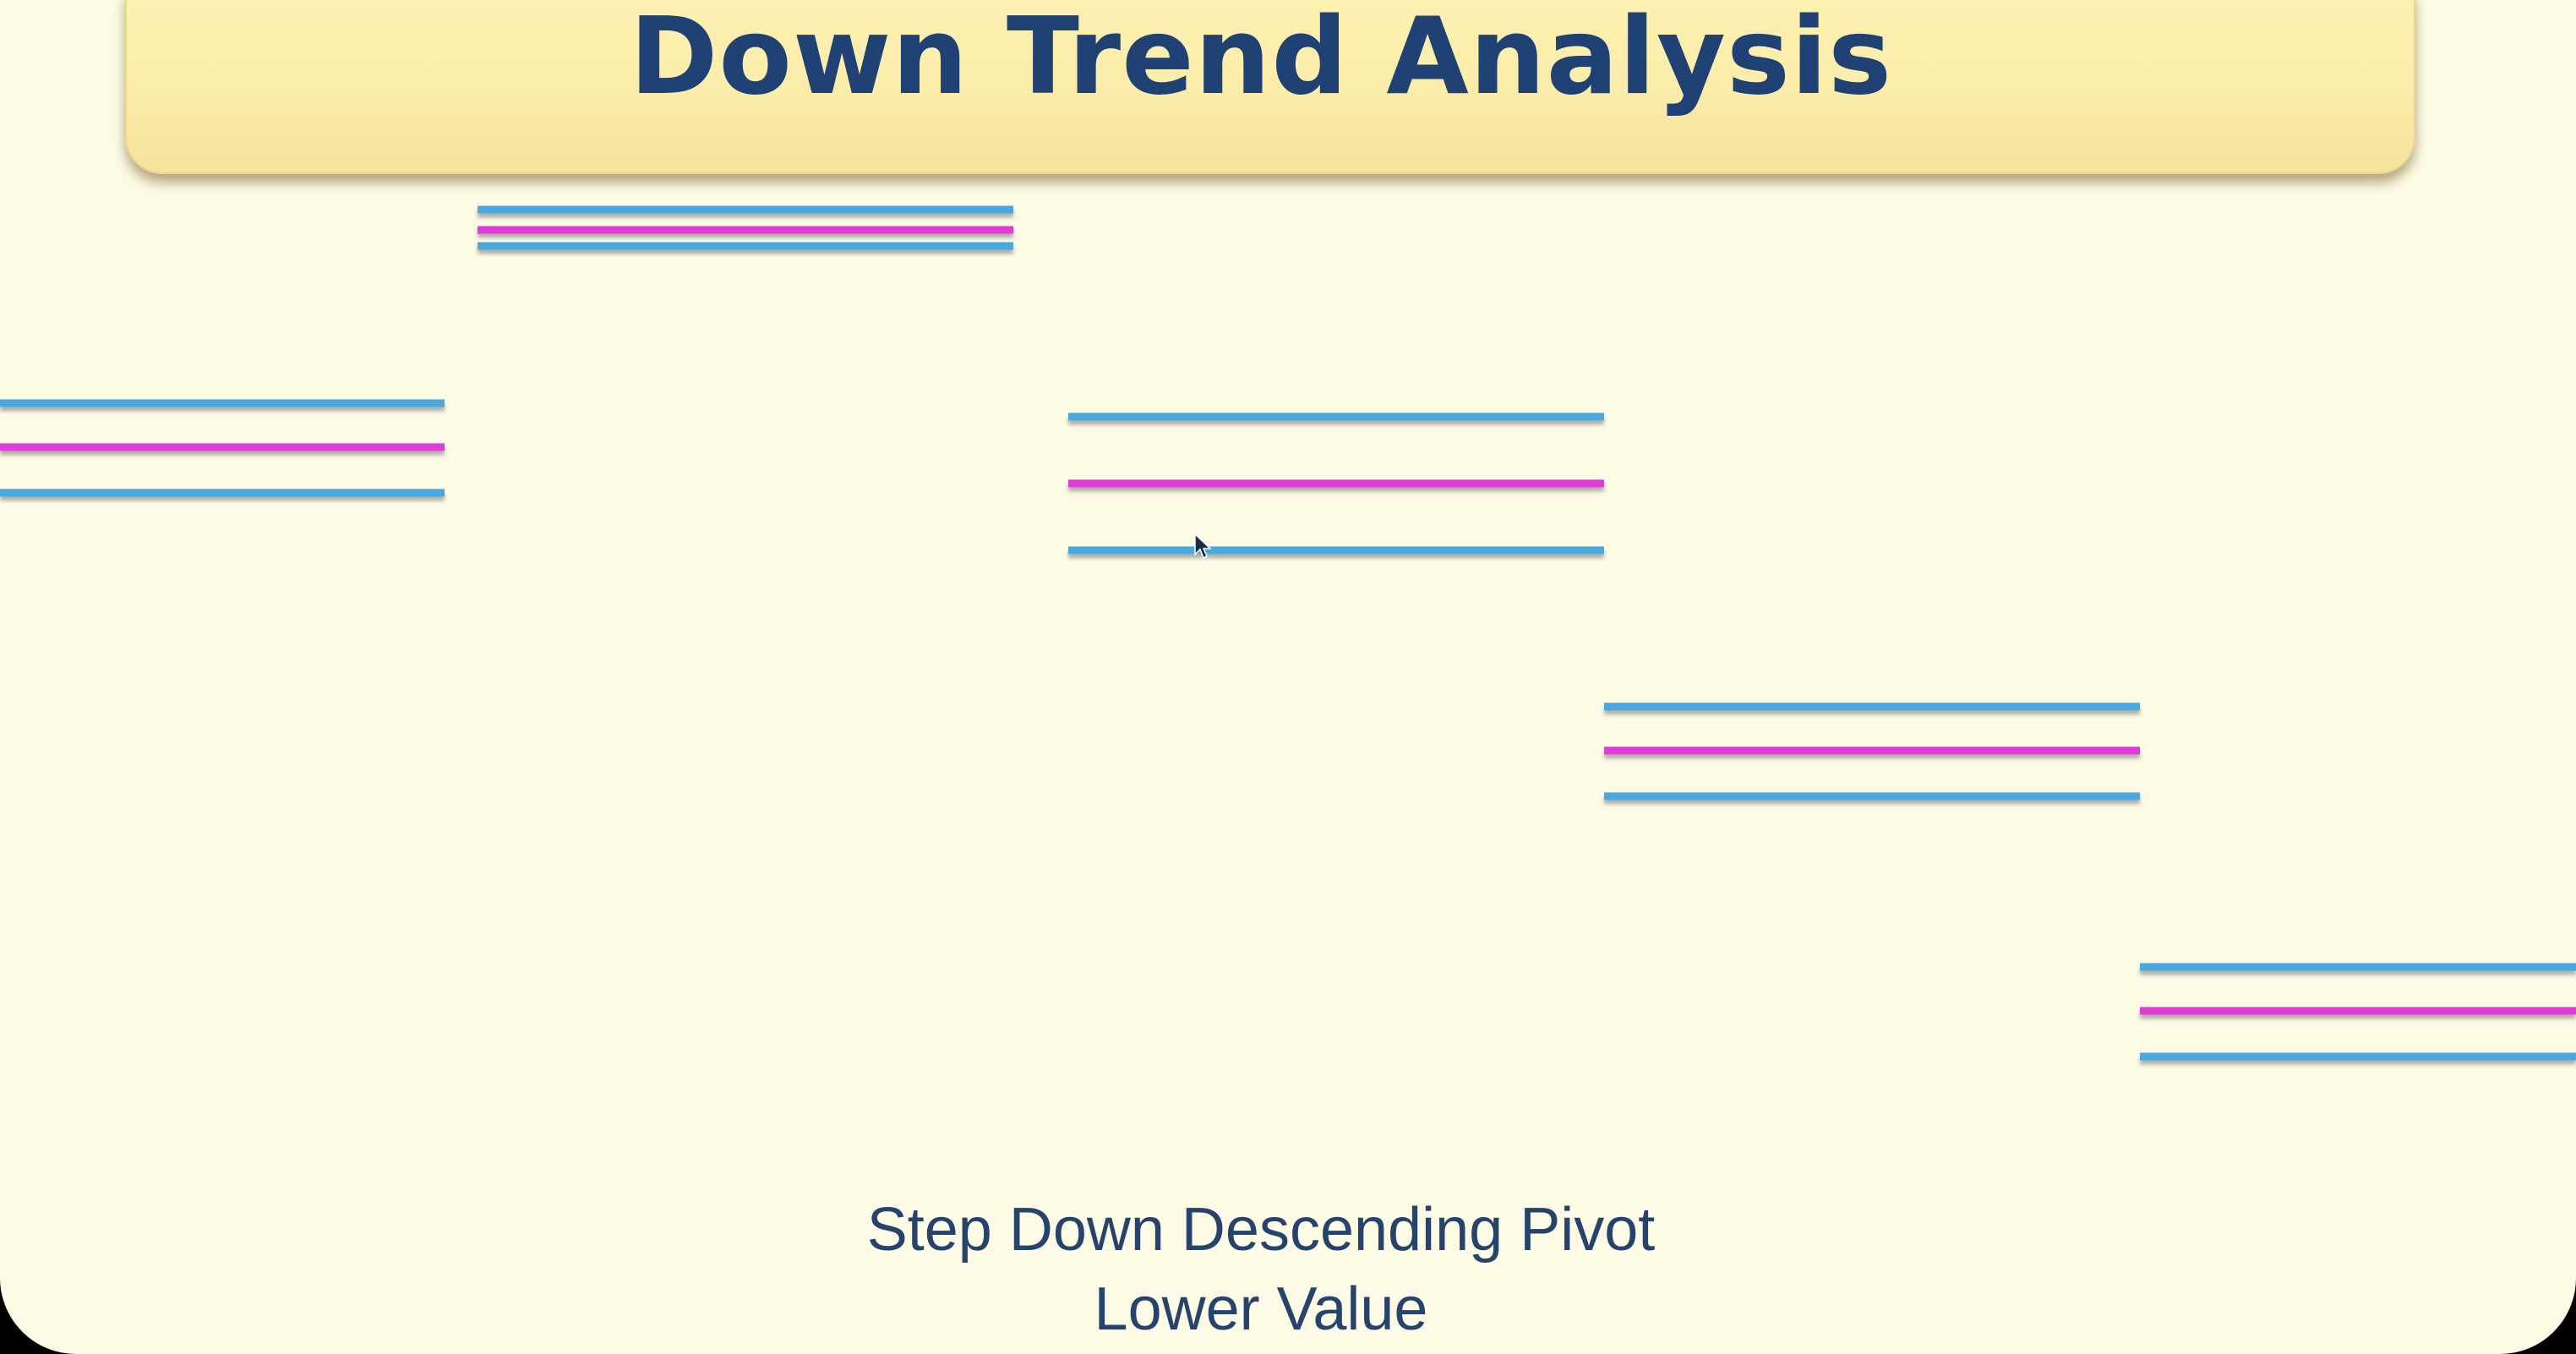 This screenshot has width=2576, height=1354. I want to click on slide-caption: Step Down Descending Pivot Lower Value, so click(1261, 1269).